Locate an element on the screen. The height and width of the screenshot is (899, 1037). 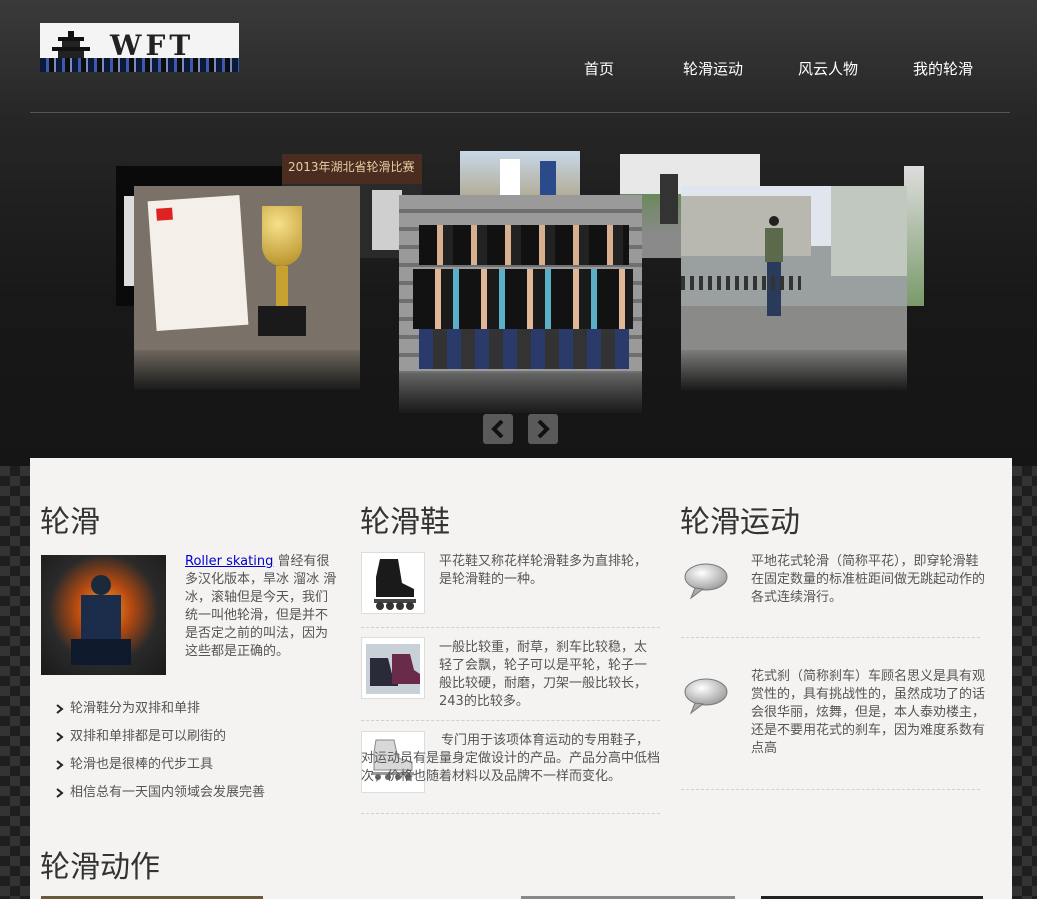
trophy-image is located at coordinates (282, 271).